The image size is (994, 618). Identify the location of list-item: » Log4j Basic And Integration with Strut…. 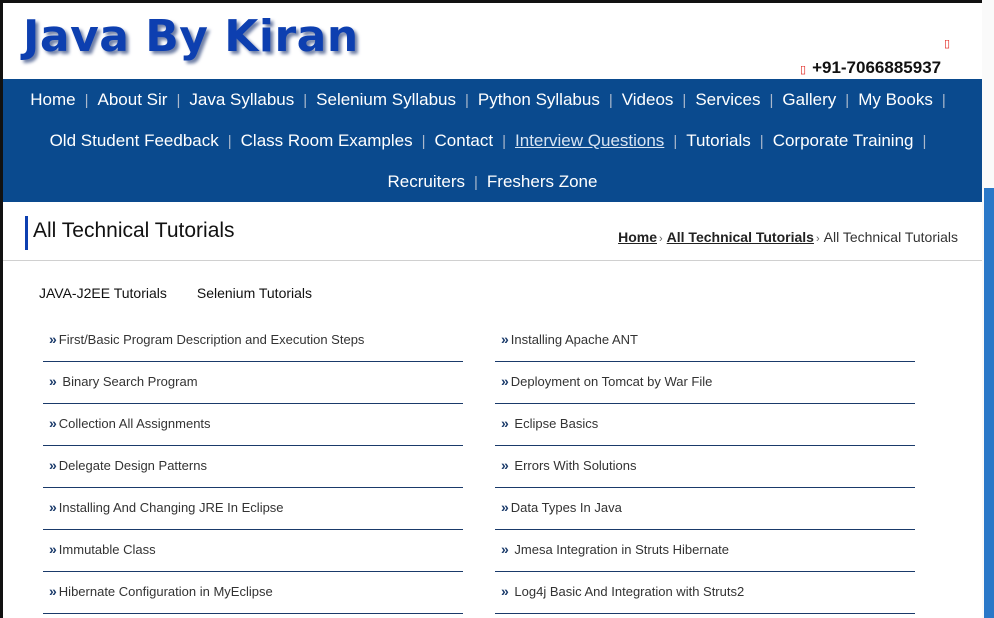
(705, 593).